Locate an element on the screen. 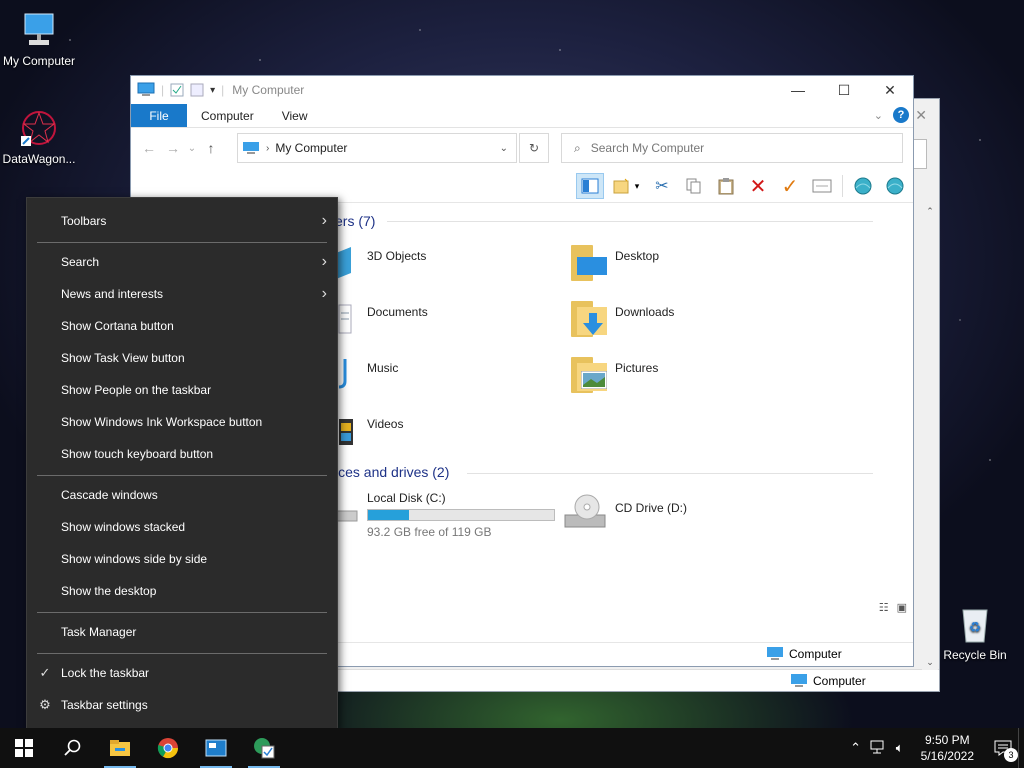  delete-x-icon: ✕ is located at coordinates (758, 186).